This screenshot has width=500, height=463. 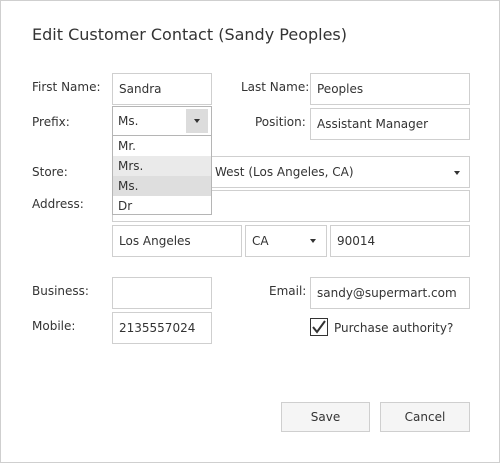 What do you see at coordinates (50, 172) in the screenshot?
I see `store-label: Store:` at bounding box center [50, 172].